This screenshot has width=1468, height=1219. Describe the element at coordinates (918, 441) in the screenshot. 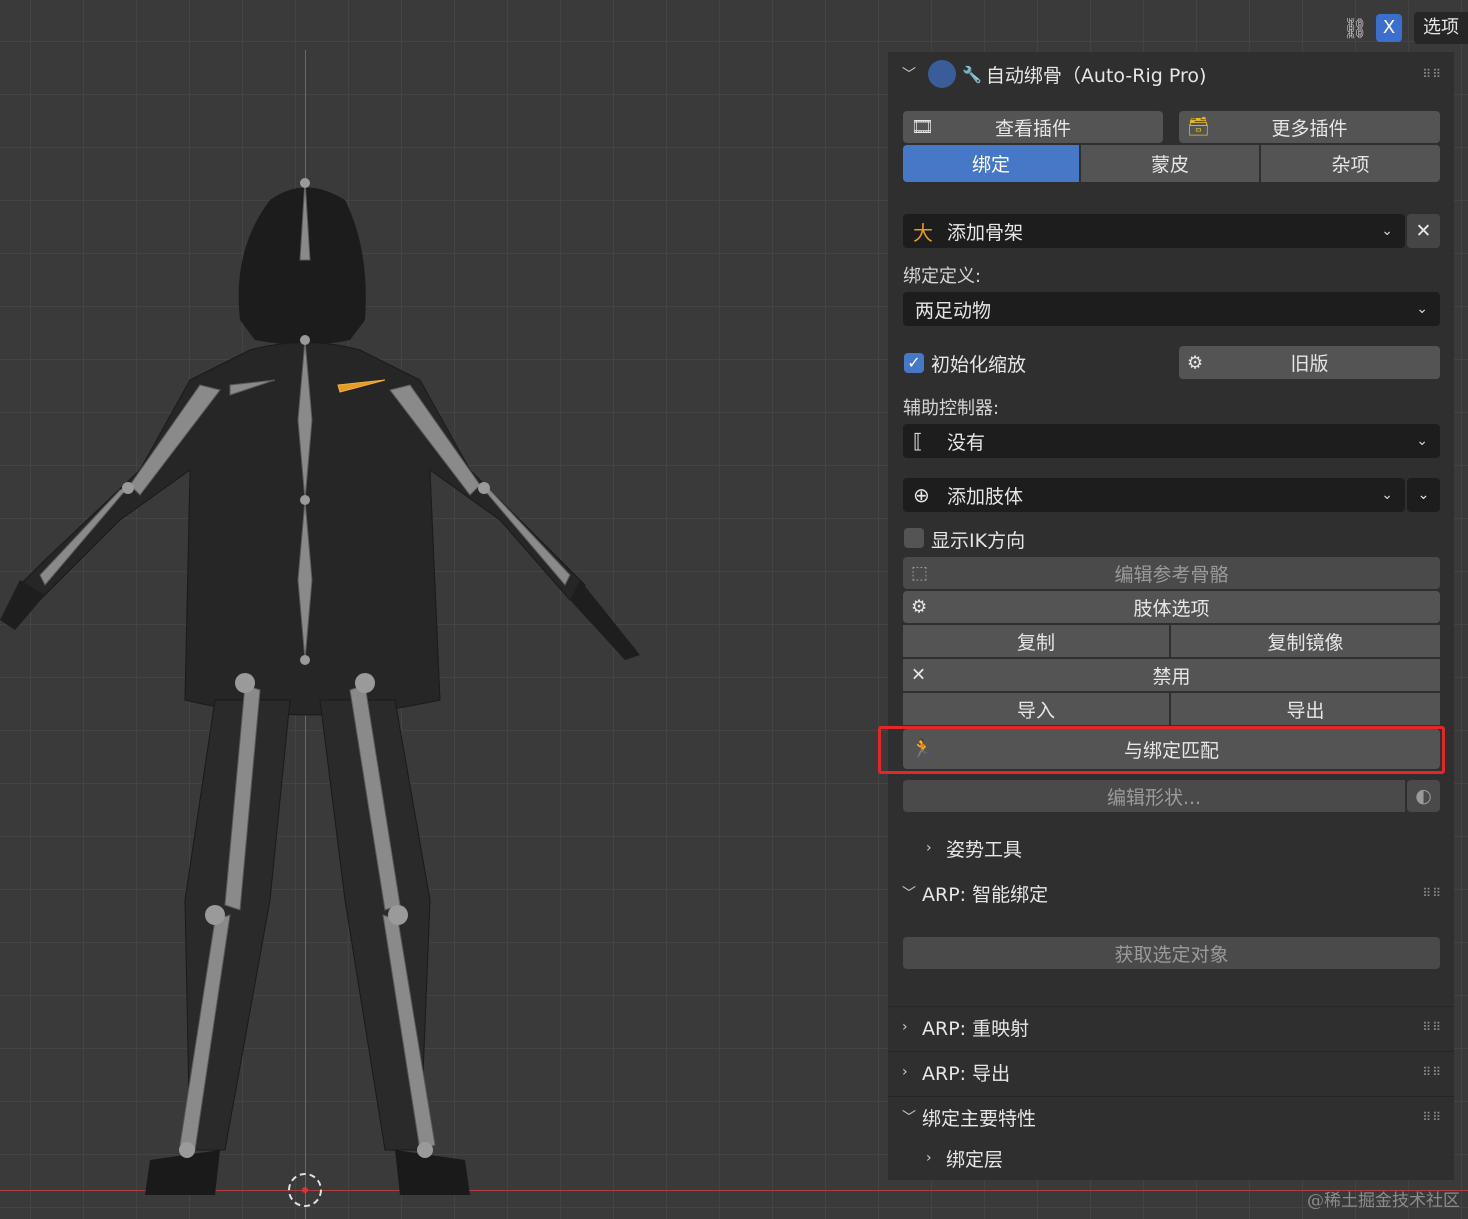

I see `bracket-icon: ⟦` at that location.